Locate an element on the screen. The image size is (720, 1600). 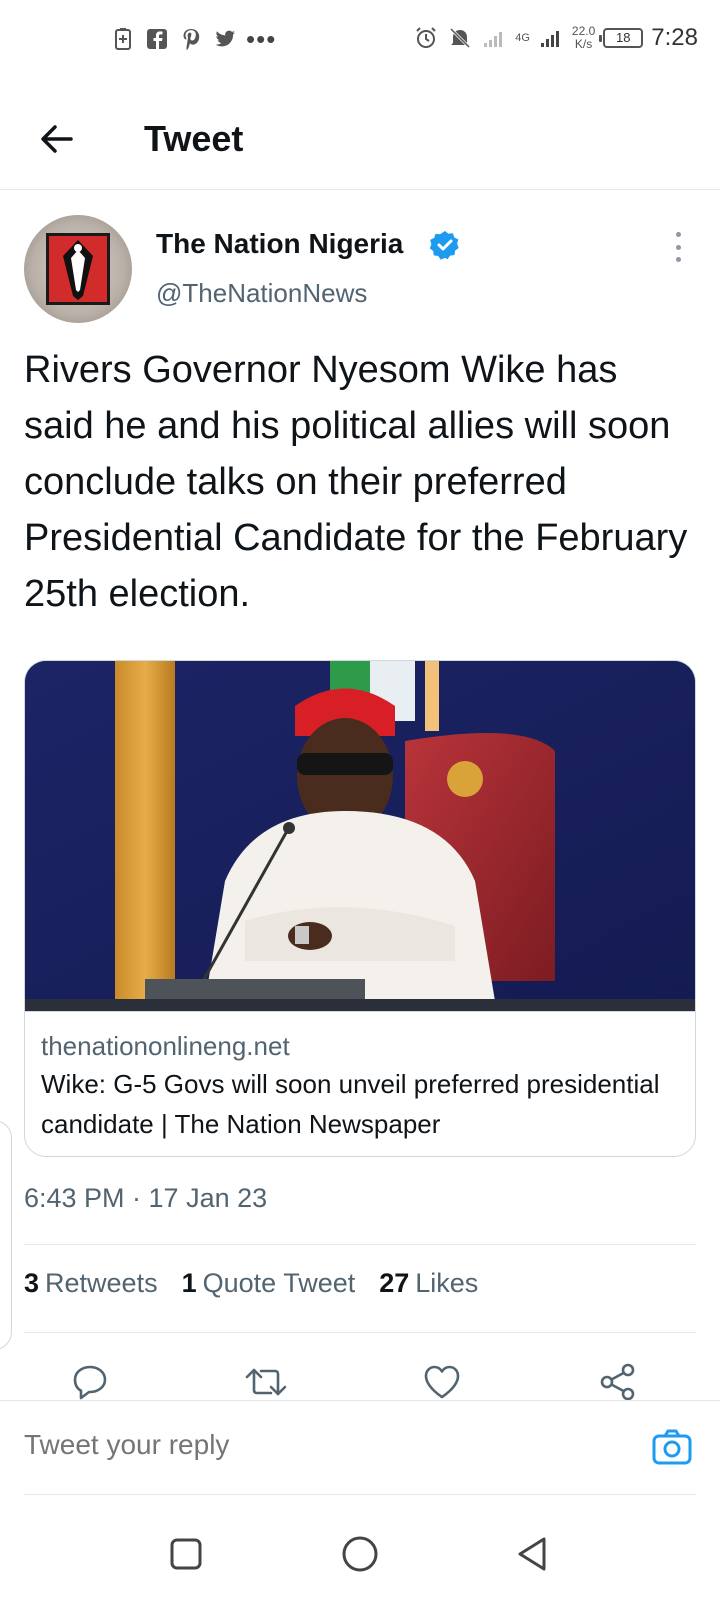
alarm-icon is located at coordinates (426, 37).